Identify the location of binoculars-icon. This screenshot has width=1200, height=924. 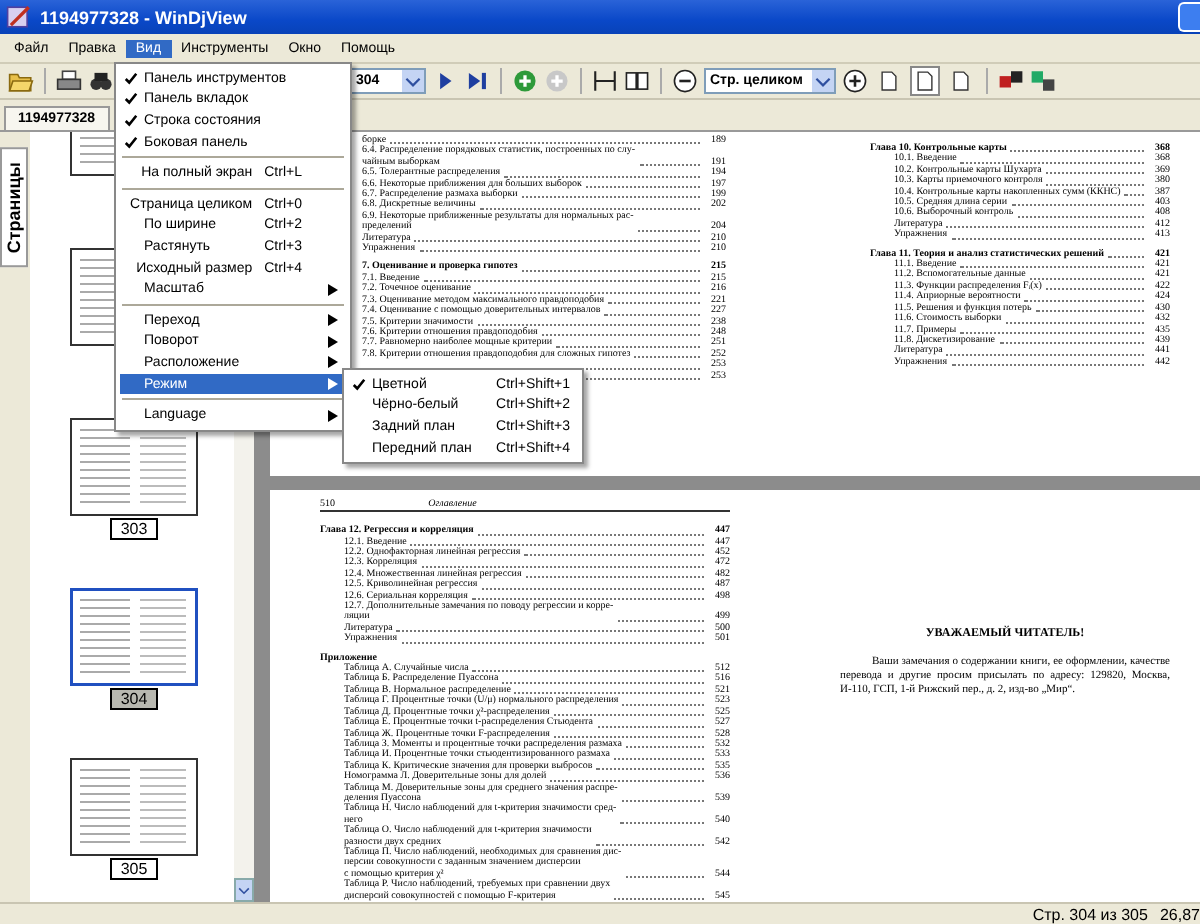
(101, 81).